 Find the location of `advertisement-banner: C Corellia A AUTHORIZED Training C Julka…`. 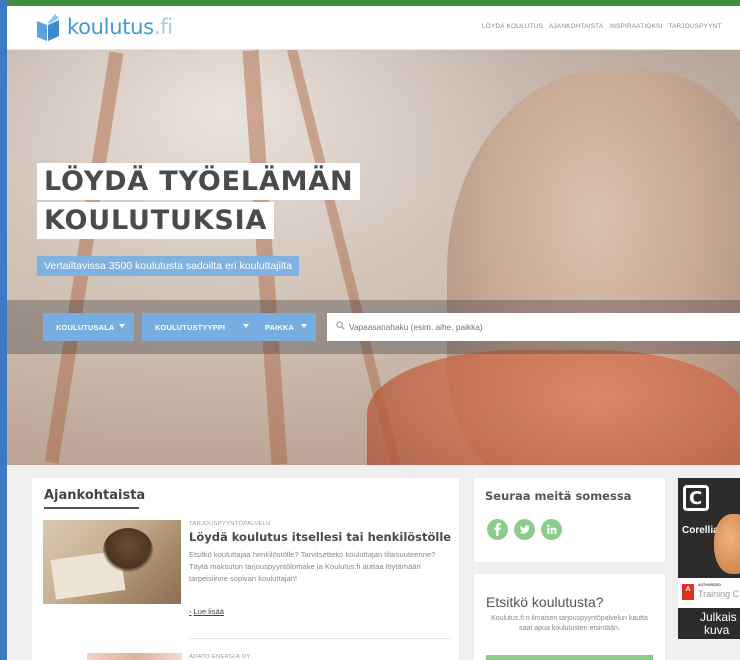

advertisement-banner: C Corellia A AUTHORIZED Training C Julka… is located at coordinates (709, 558).